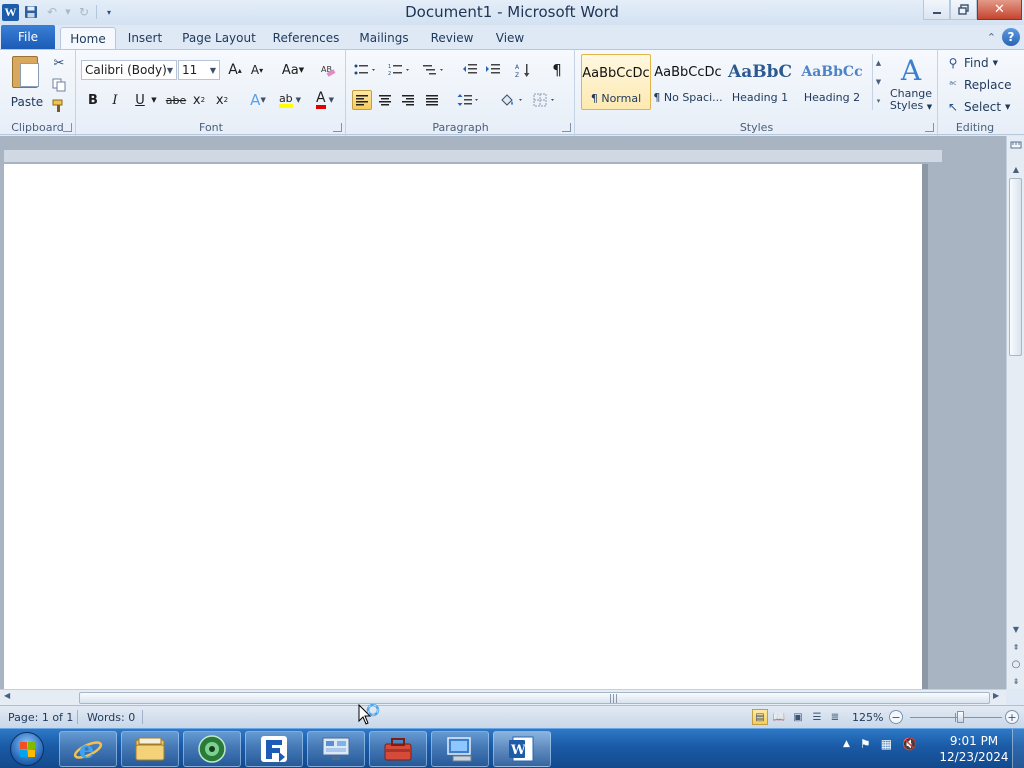 This screenshot has width=1024, height=768. Describe the element at coordinates (974, 749) in the screenshot. I see `system-clock: 9:01 PM 12/23/2024` at that location.